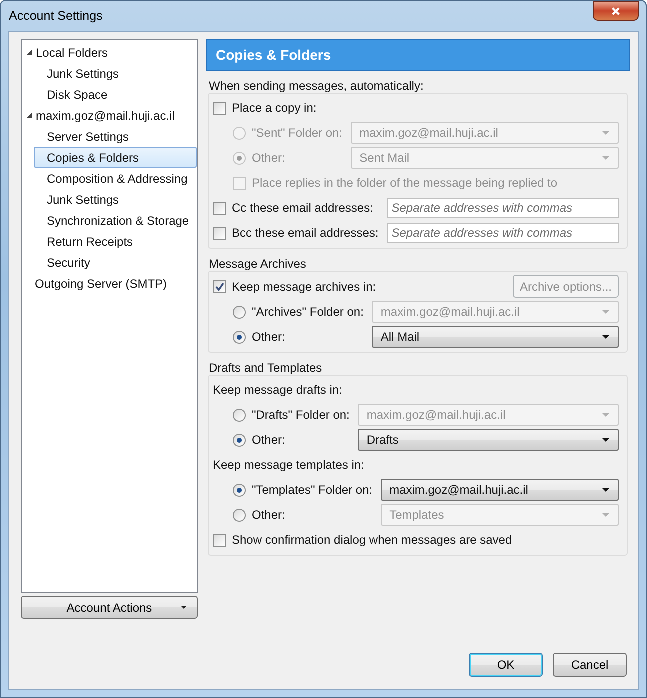 The width and height of the screenshot is (647, 698). What do you see at coordinates (109, 283) in the screenshot?
I see `tree-item: Outgoing Server (SMTP)` at bounding box center [109, 283].